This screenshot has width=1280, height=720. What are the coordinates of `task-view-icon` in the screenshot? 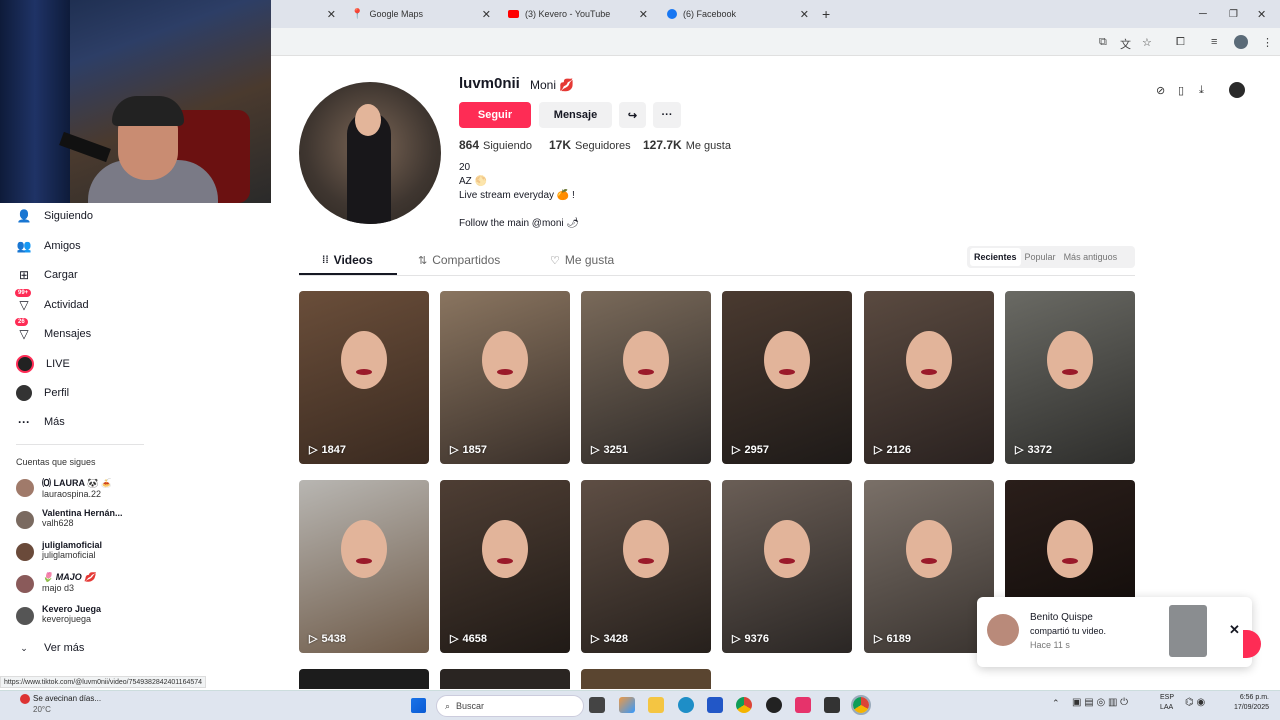 It's located at (597, 705).